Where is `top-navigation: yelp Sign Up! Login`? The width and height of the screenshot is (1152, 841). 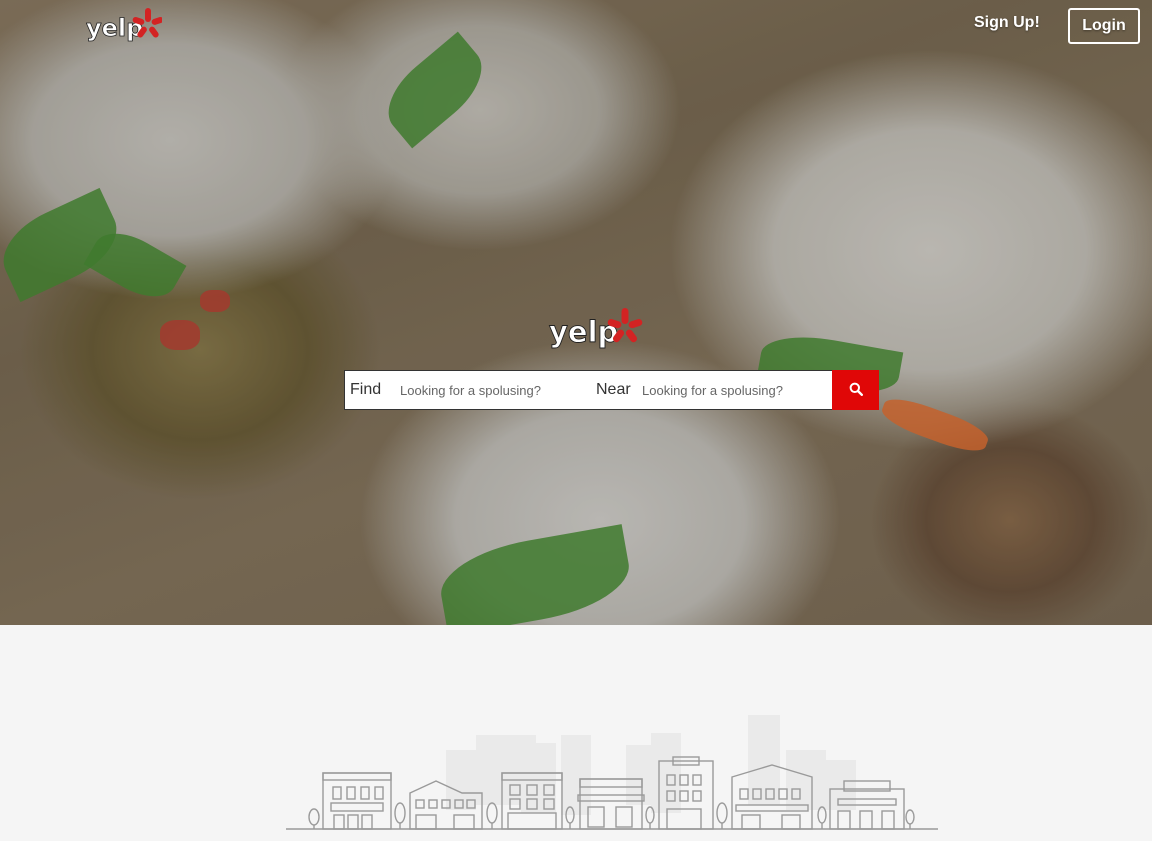
top-navigation: yelp Sign Up! Login is located at coordinates (576, 30).